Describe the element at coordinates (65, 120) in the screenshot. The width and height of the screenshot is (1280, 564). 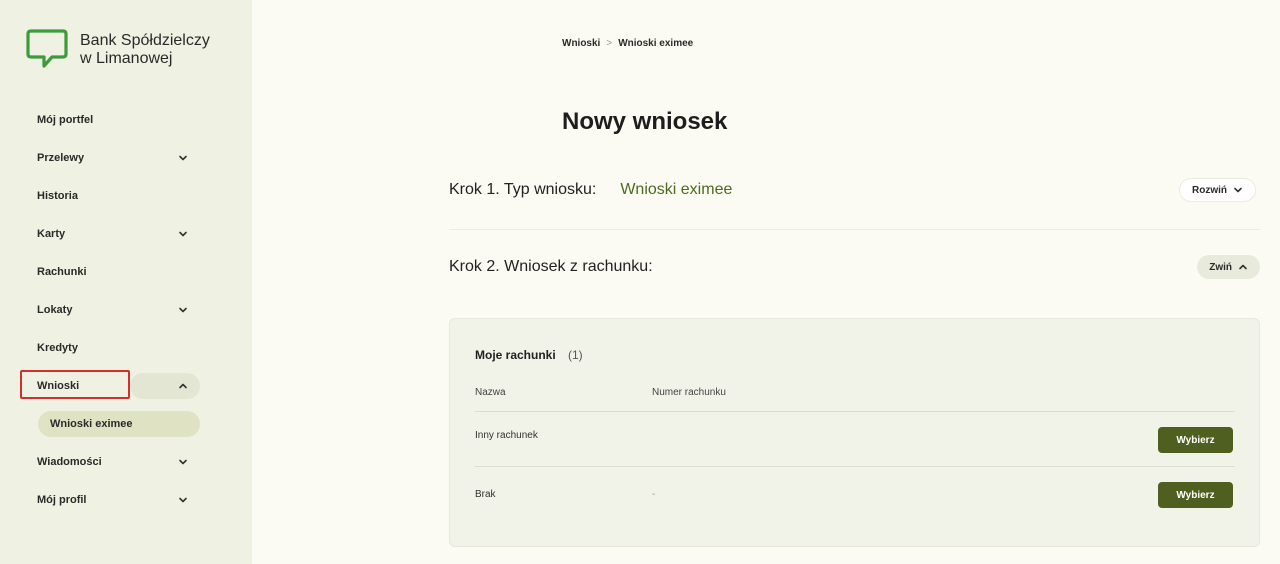
I see `sidebar-item-label: Mój portfel` at that location.